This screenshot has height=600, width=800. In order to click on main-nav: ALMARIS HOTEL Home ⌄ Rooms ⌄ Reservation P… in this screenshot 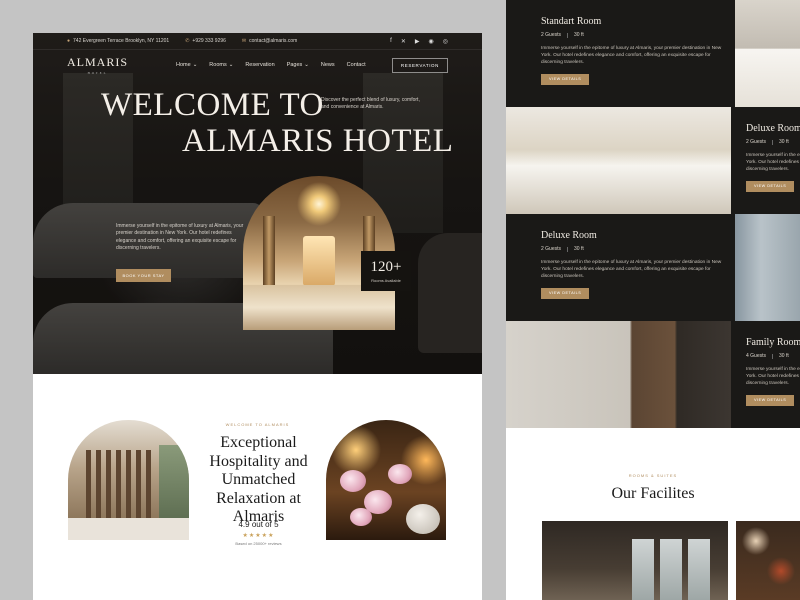, I will do `click(257, 65)`.